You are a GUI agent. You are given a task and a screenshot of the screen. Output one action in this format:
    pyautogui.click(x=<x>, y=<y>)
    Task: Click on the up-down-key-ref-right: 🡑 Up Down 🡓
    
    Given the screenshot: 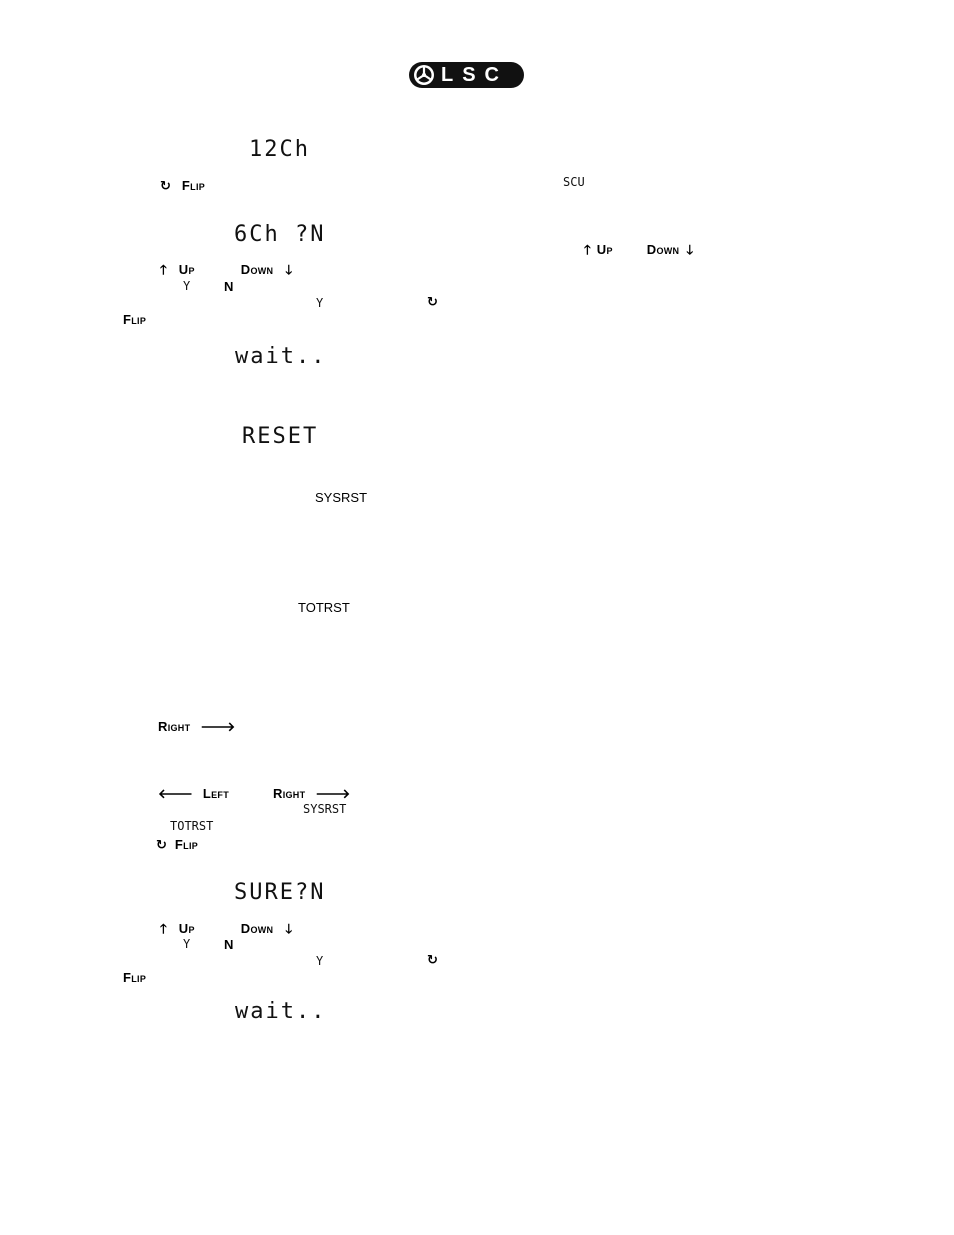 What is the action you would take?
    pyautogui.click(x=638, y=252)
    